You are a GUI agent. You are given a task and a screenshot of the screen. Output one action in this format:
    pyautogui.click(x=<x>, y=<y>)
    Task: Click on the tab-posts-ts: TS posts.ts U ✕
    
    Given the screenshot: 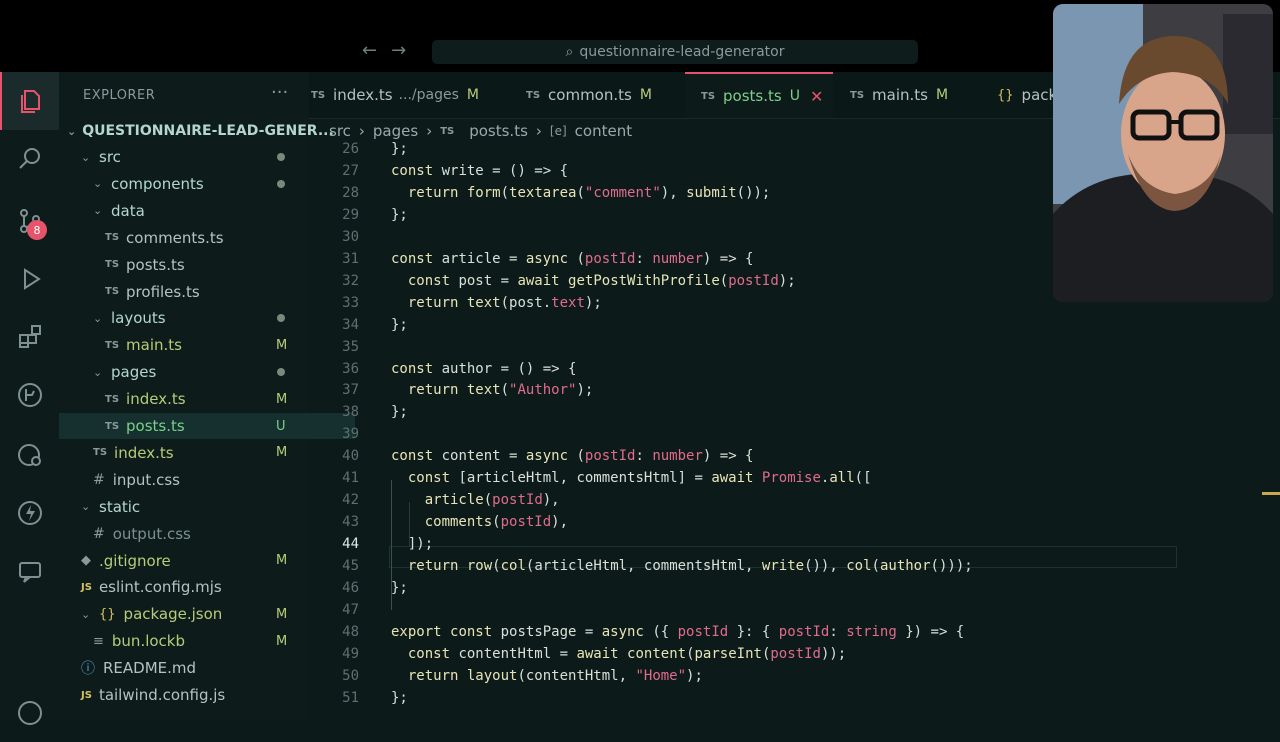 What is the action you would take?
    pyautogui.click(x=759, y=95)
    